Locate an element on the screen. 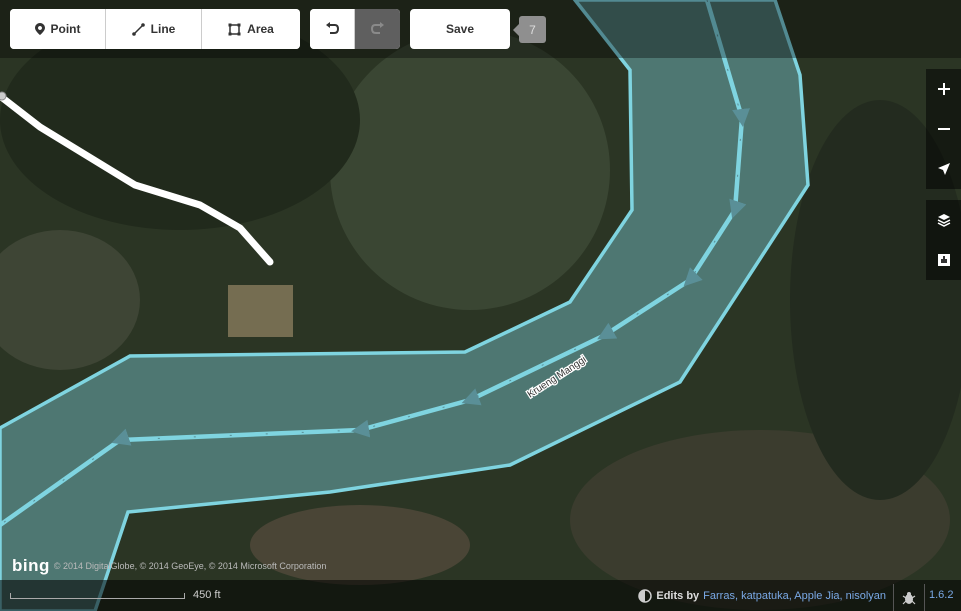 The width and height of the screenshot is (961, 611). add-line-label: Line is located at coordinates (163, 29).